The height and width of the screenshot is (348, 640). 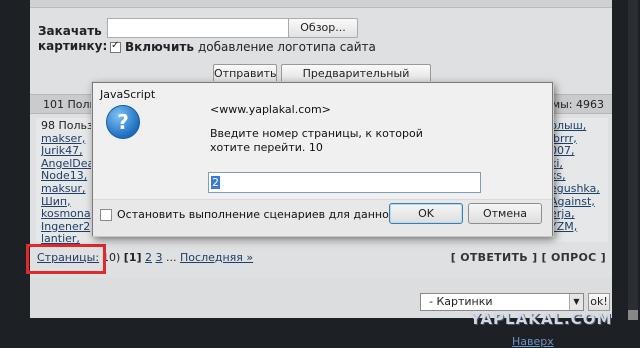 I want to click on upload-label: Закачать картинку:, so click(x=72, y=39).